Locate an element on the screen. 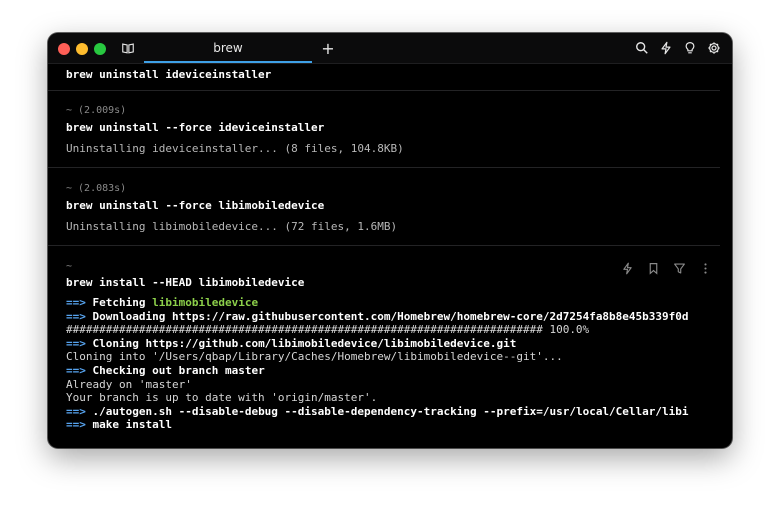 Image resolution: width=780 pixels, height=512 pixels. book-icon is located at coordinates (128, 48).